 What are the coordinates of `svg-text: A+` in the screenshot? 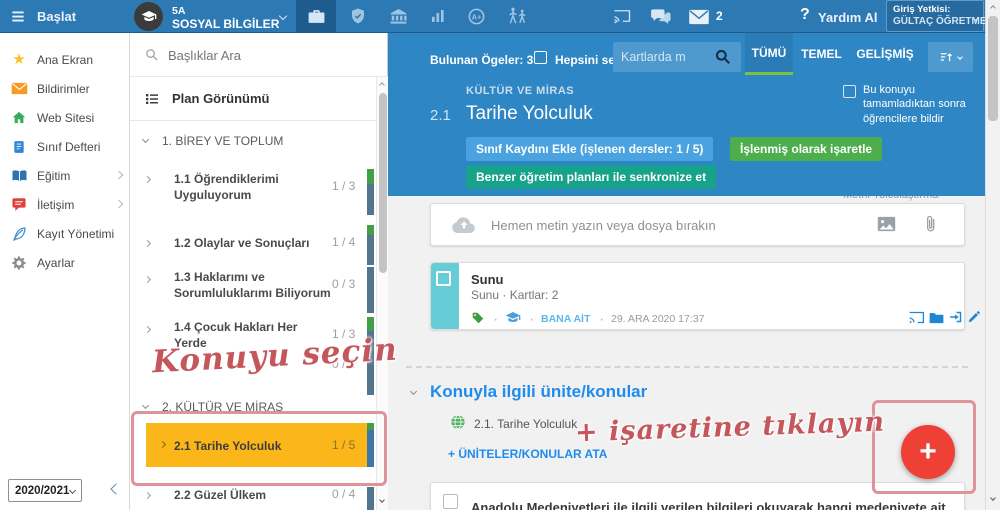 It's located at (476, 16).